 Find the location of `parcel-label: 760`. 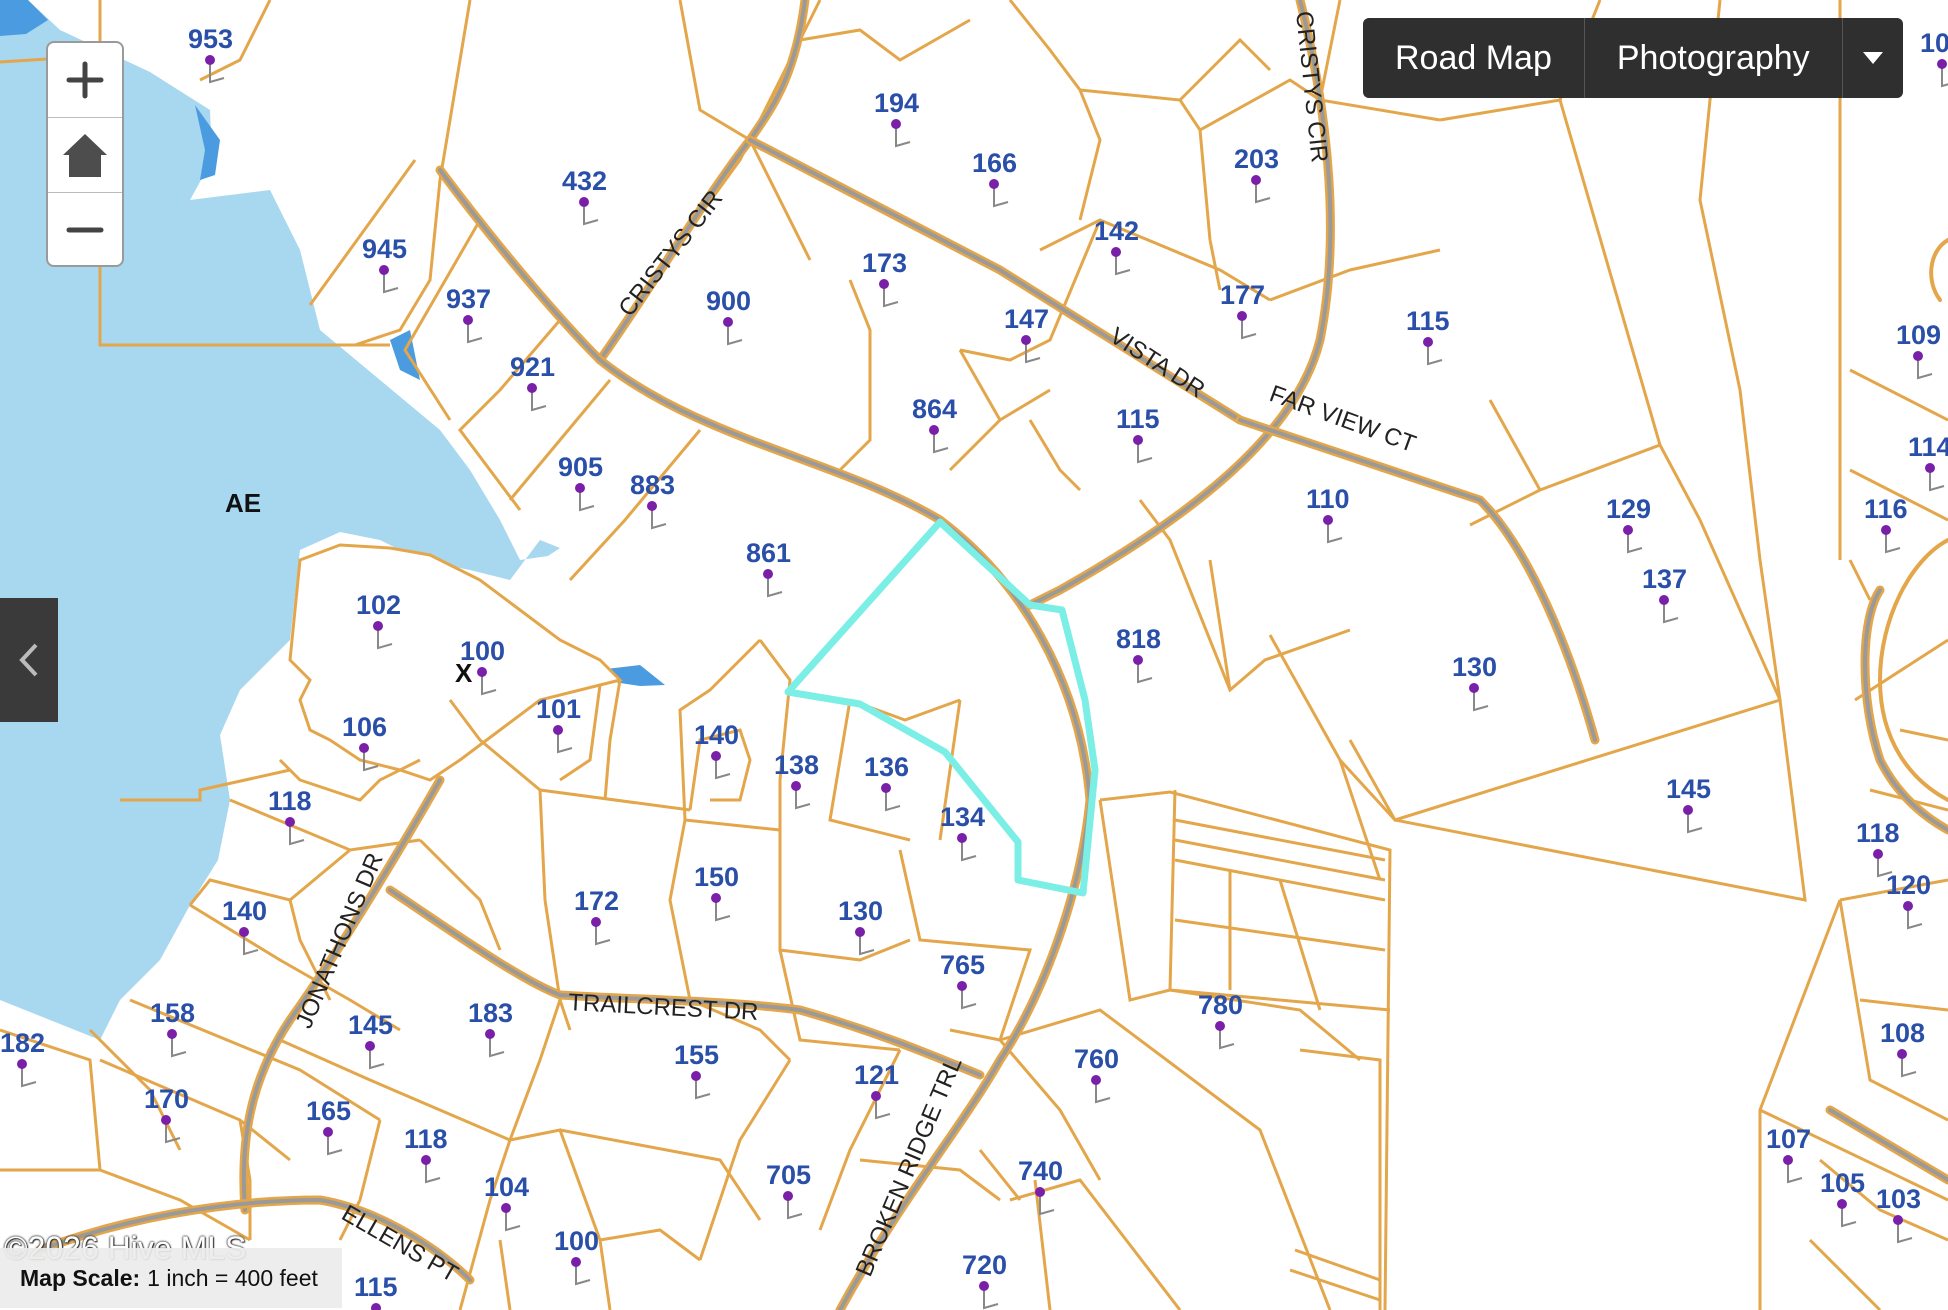

parcel-label: 760 is located at coordinates (1096, 1059).